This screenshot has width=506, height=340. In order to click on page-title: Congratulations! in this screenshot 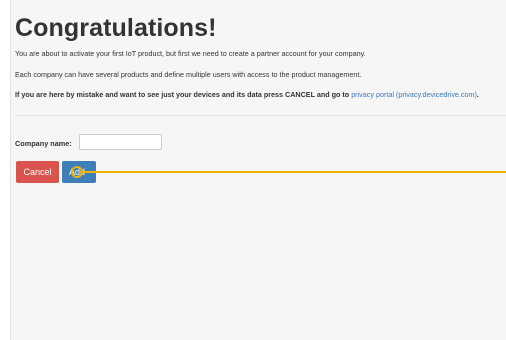, I will do `click(116, 28)`.